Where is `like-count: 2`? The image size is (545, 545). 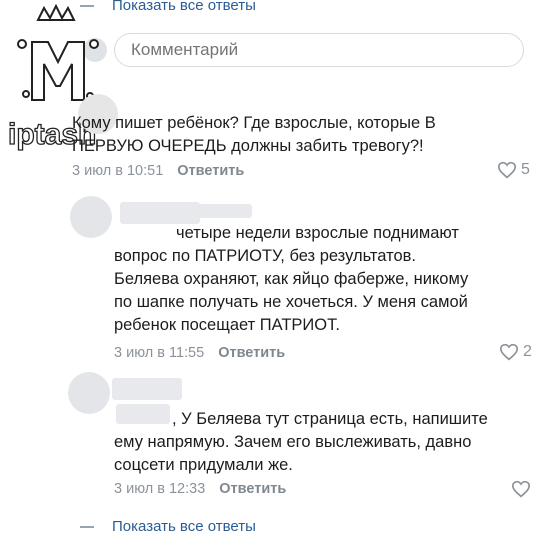
like-count: 2 is located at coordinates (527, 351).